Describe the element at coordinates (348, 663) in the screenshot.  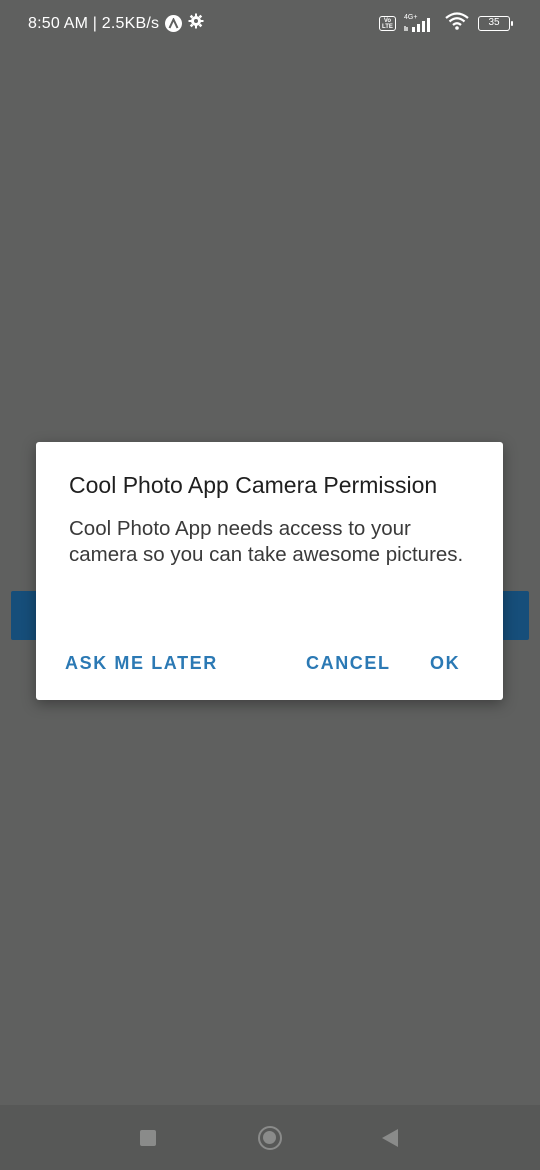
I see `cancel-button: CANCEL` at that location.